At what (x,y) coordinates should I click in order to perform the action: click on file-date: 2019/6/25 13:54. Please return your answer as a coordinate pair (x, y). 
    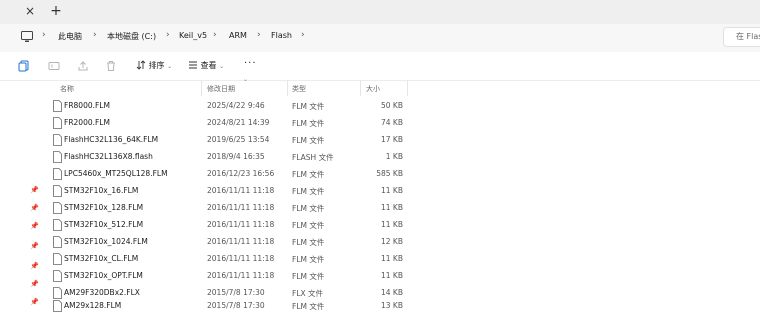
    Looking at the image, I should click on (238, 139).